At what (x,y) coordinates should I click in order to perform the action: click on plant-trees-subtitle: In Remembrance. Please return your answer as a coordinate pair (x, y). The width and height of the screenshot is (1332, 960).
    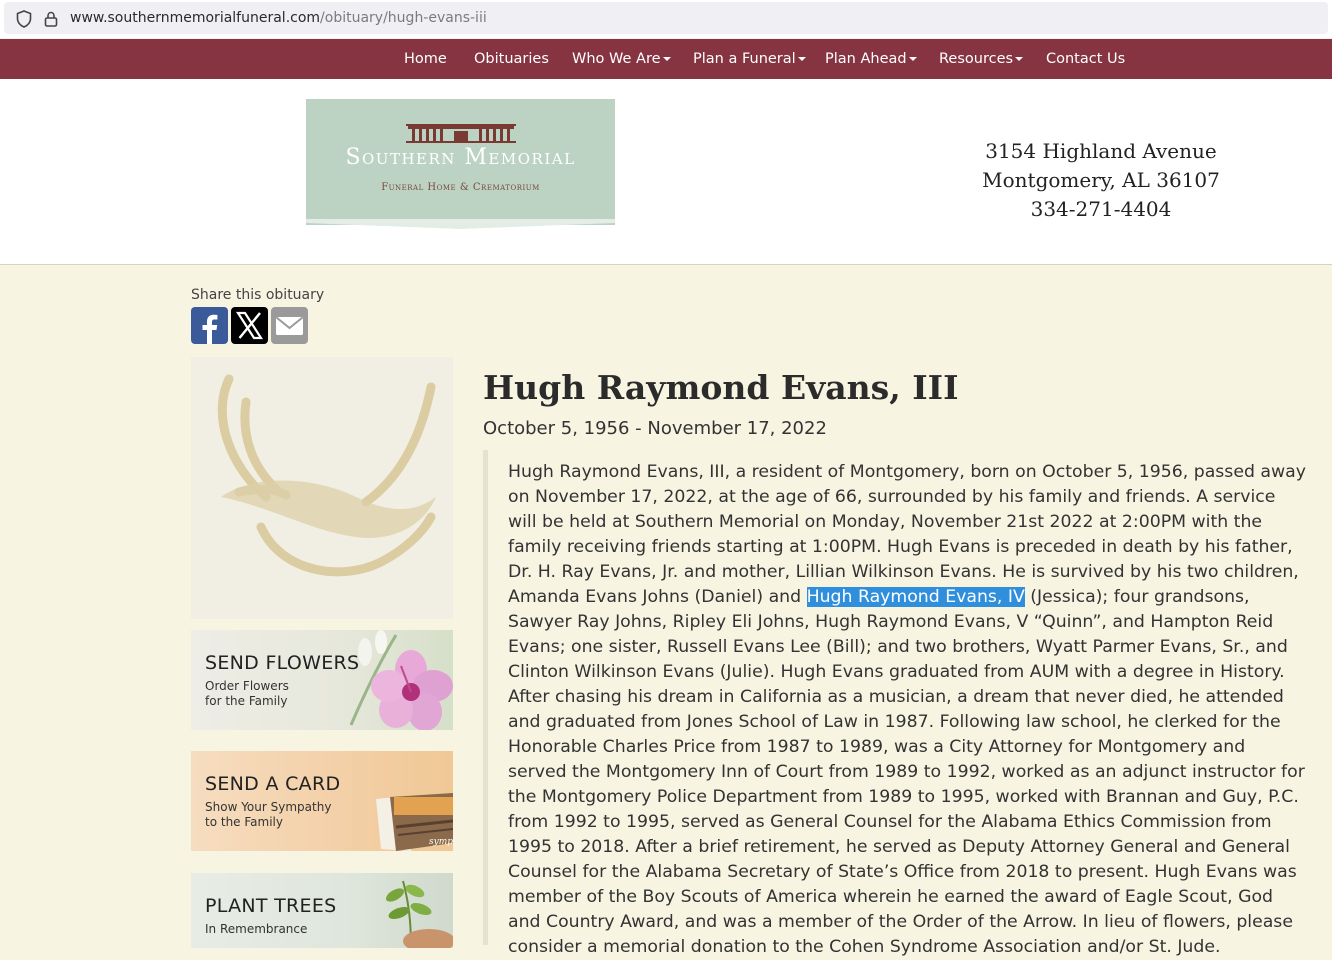
    Looking at the image, I should click on (270, 929).